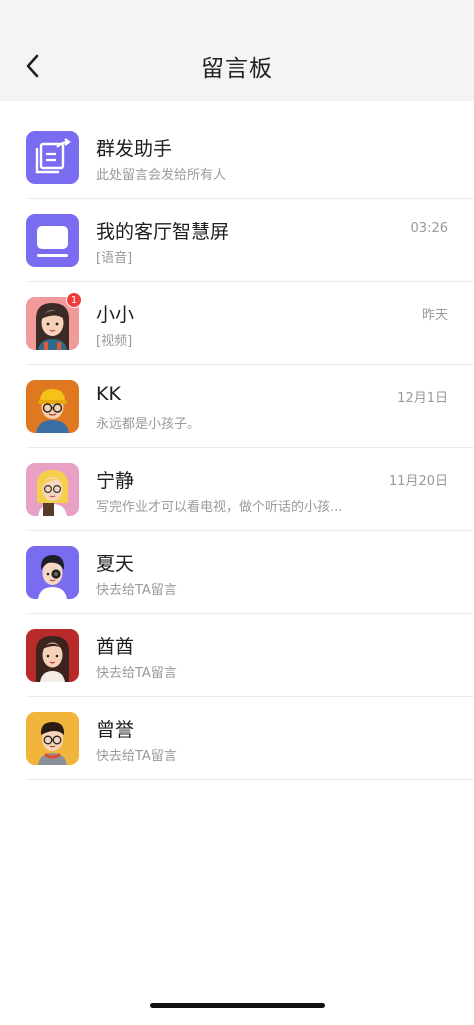 The width and height of the screenshot is (474, 1025). Describe the element at coordinates (237, 69) in the screenshot. I see `page-title: 留言板` at that location.